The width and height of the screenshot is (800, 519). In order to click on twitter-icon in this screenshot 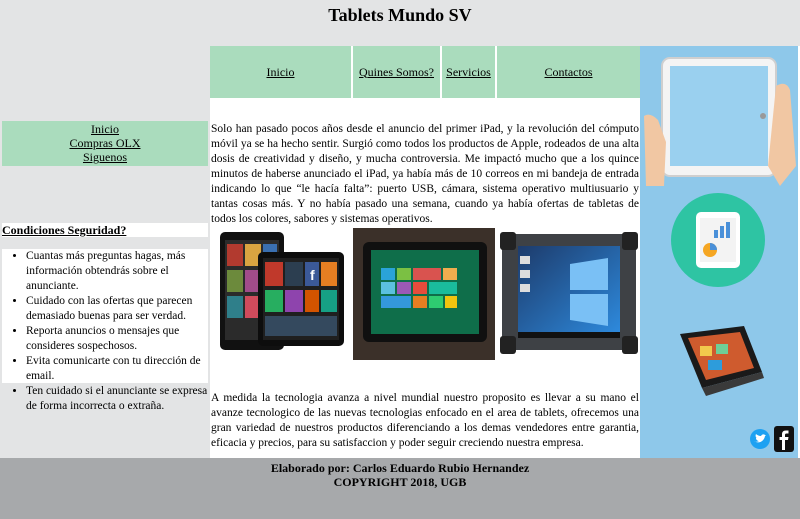, I will do `click(760, 439)`.